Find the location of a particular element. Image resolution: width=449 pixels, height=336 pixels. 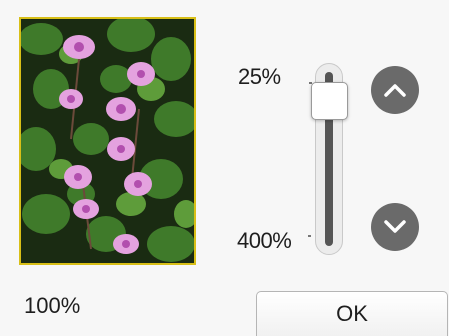

zoom-min-label: 25% is located at coordinates (259, 76).